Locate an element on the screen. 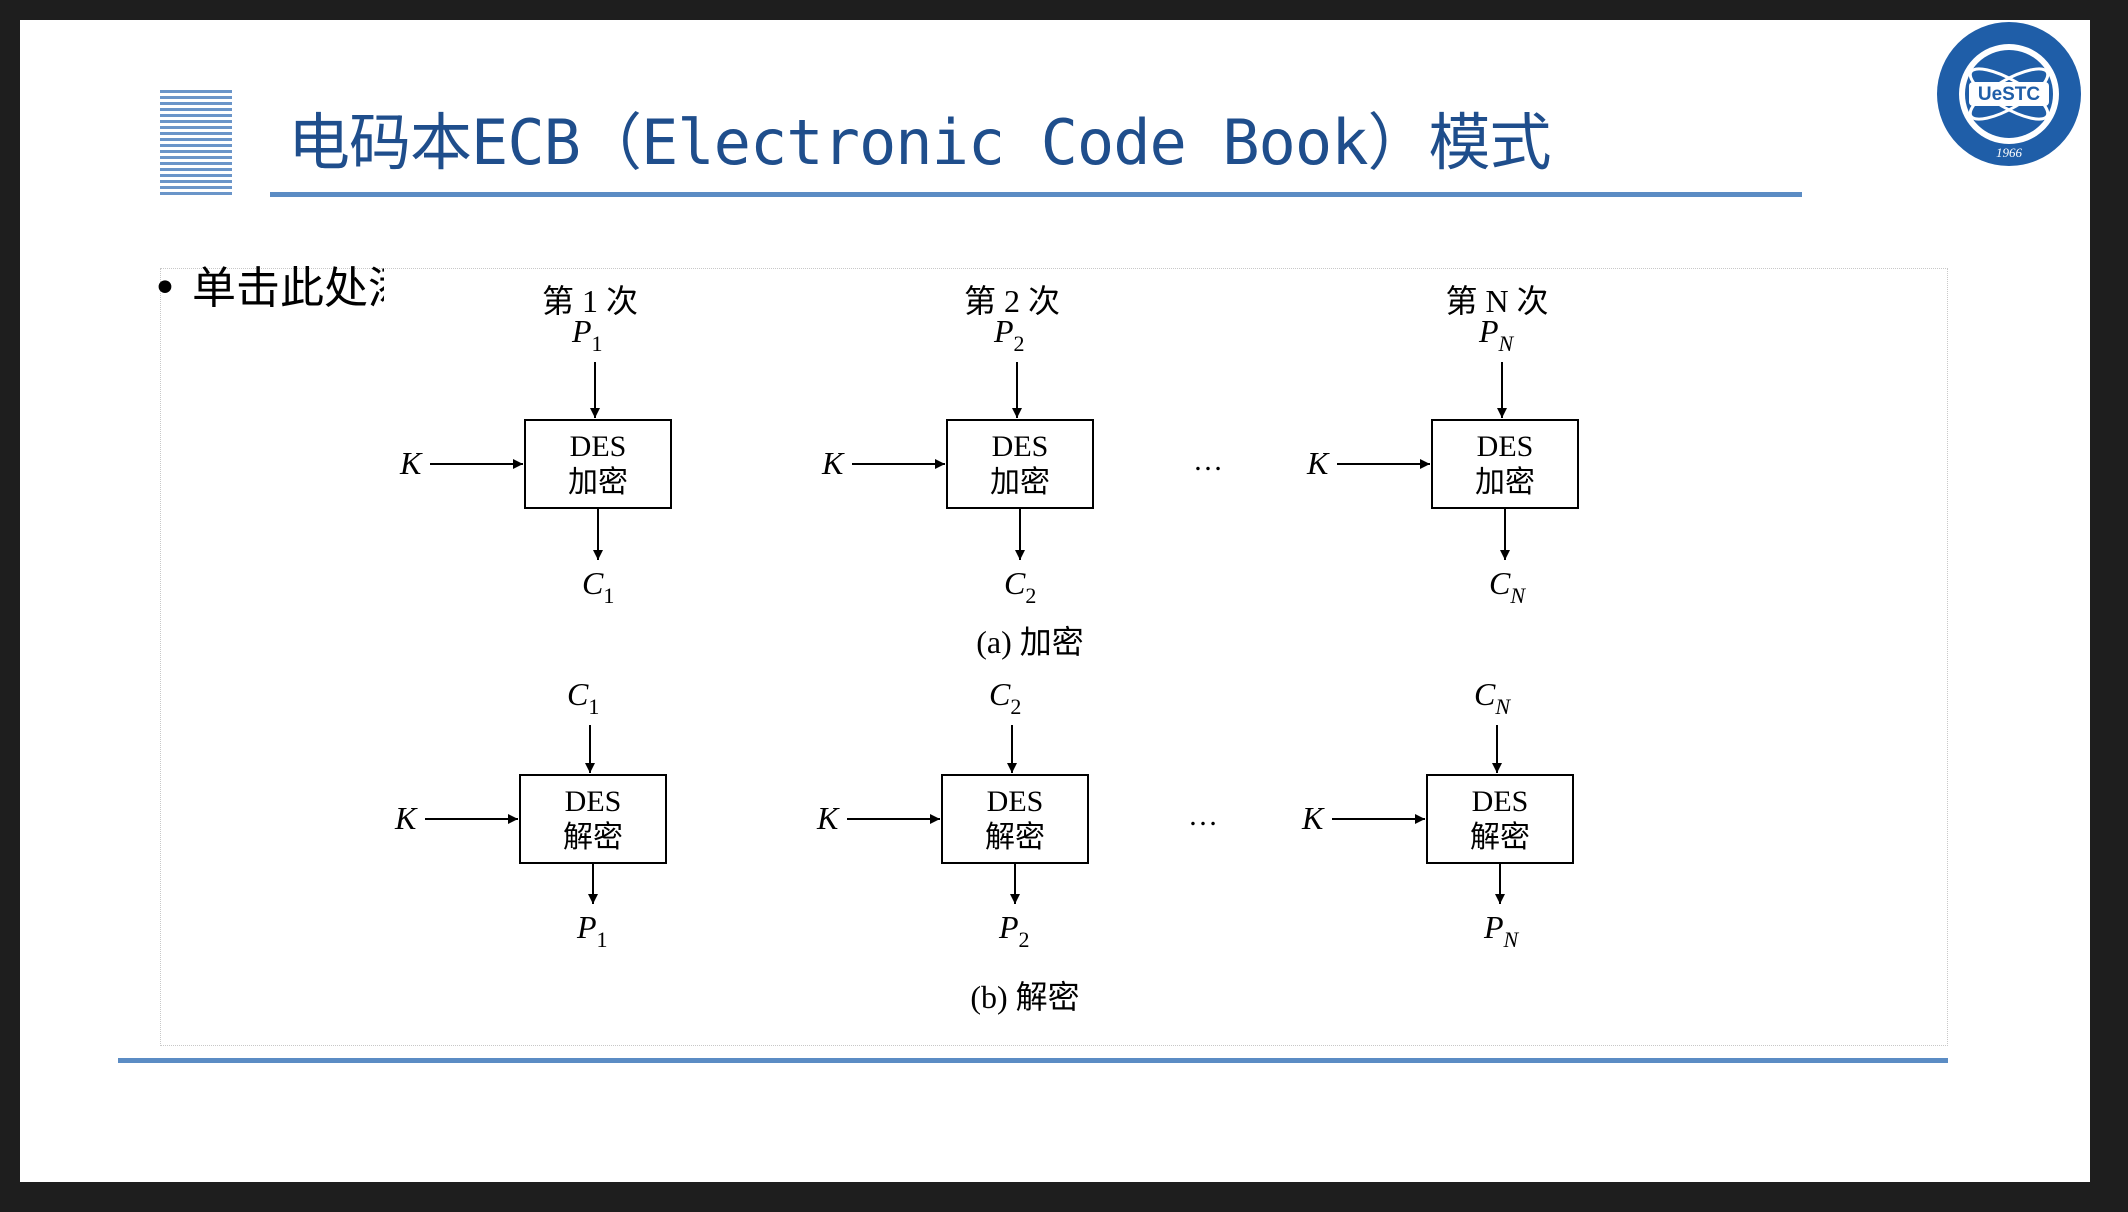 This screenshot has width=2128, height=1212. decrypt-output-3: PN is located at coordinates (1501, 930).